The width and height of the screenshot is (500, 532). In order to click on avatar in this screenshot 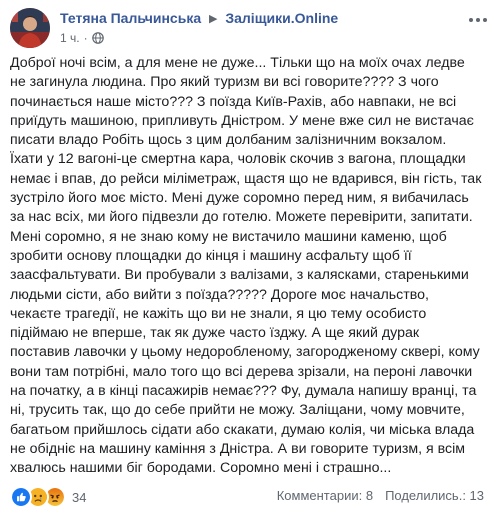, I will do `click(30, 28)`.